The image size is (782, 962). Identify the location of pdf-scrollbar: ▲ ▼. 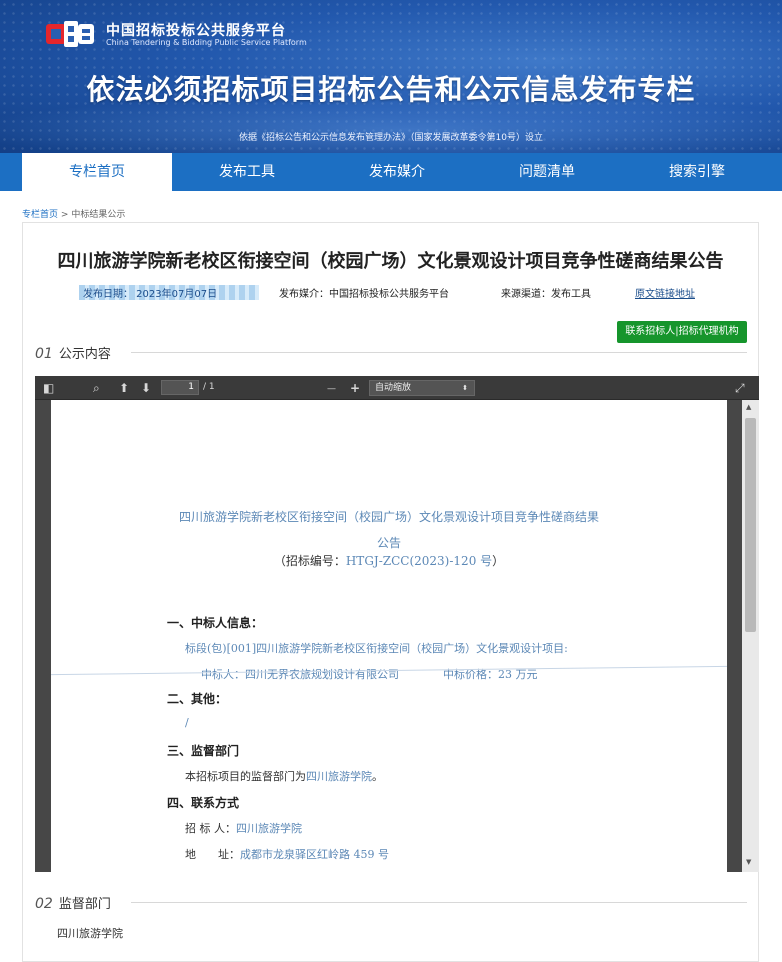
(750, 636).